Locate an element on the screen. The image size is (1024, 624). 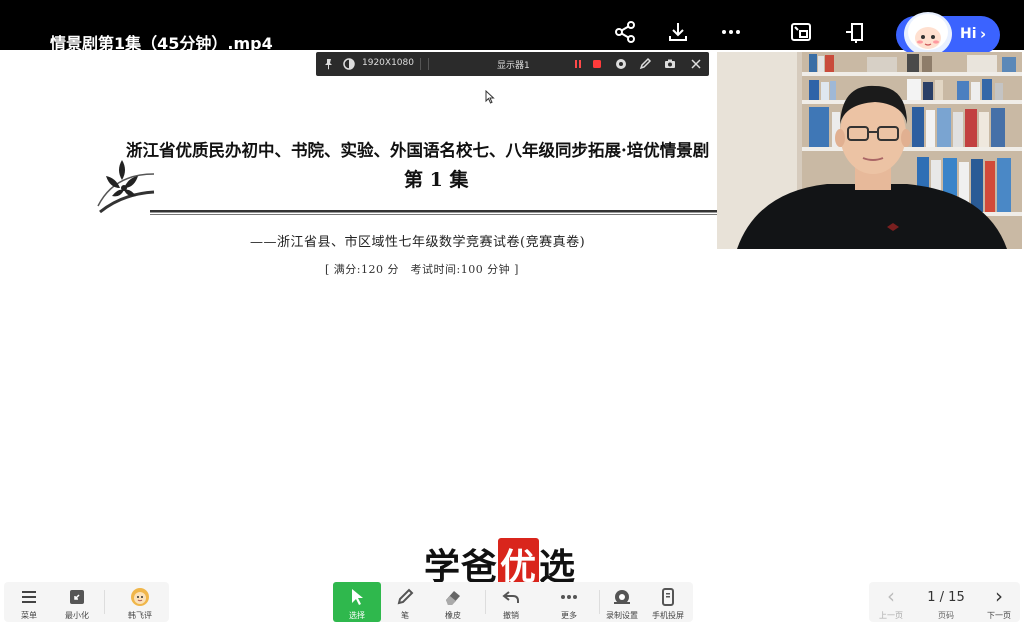
stop-record-icon is located at coordinates (597, 64).